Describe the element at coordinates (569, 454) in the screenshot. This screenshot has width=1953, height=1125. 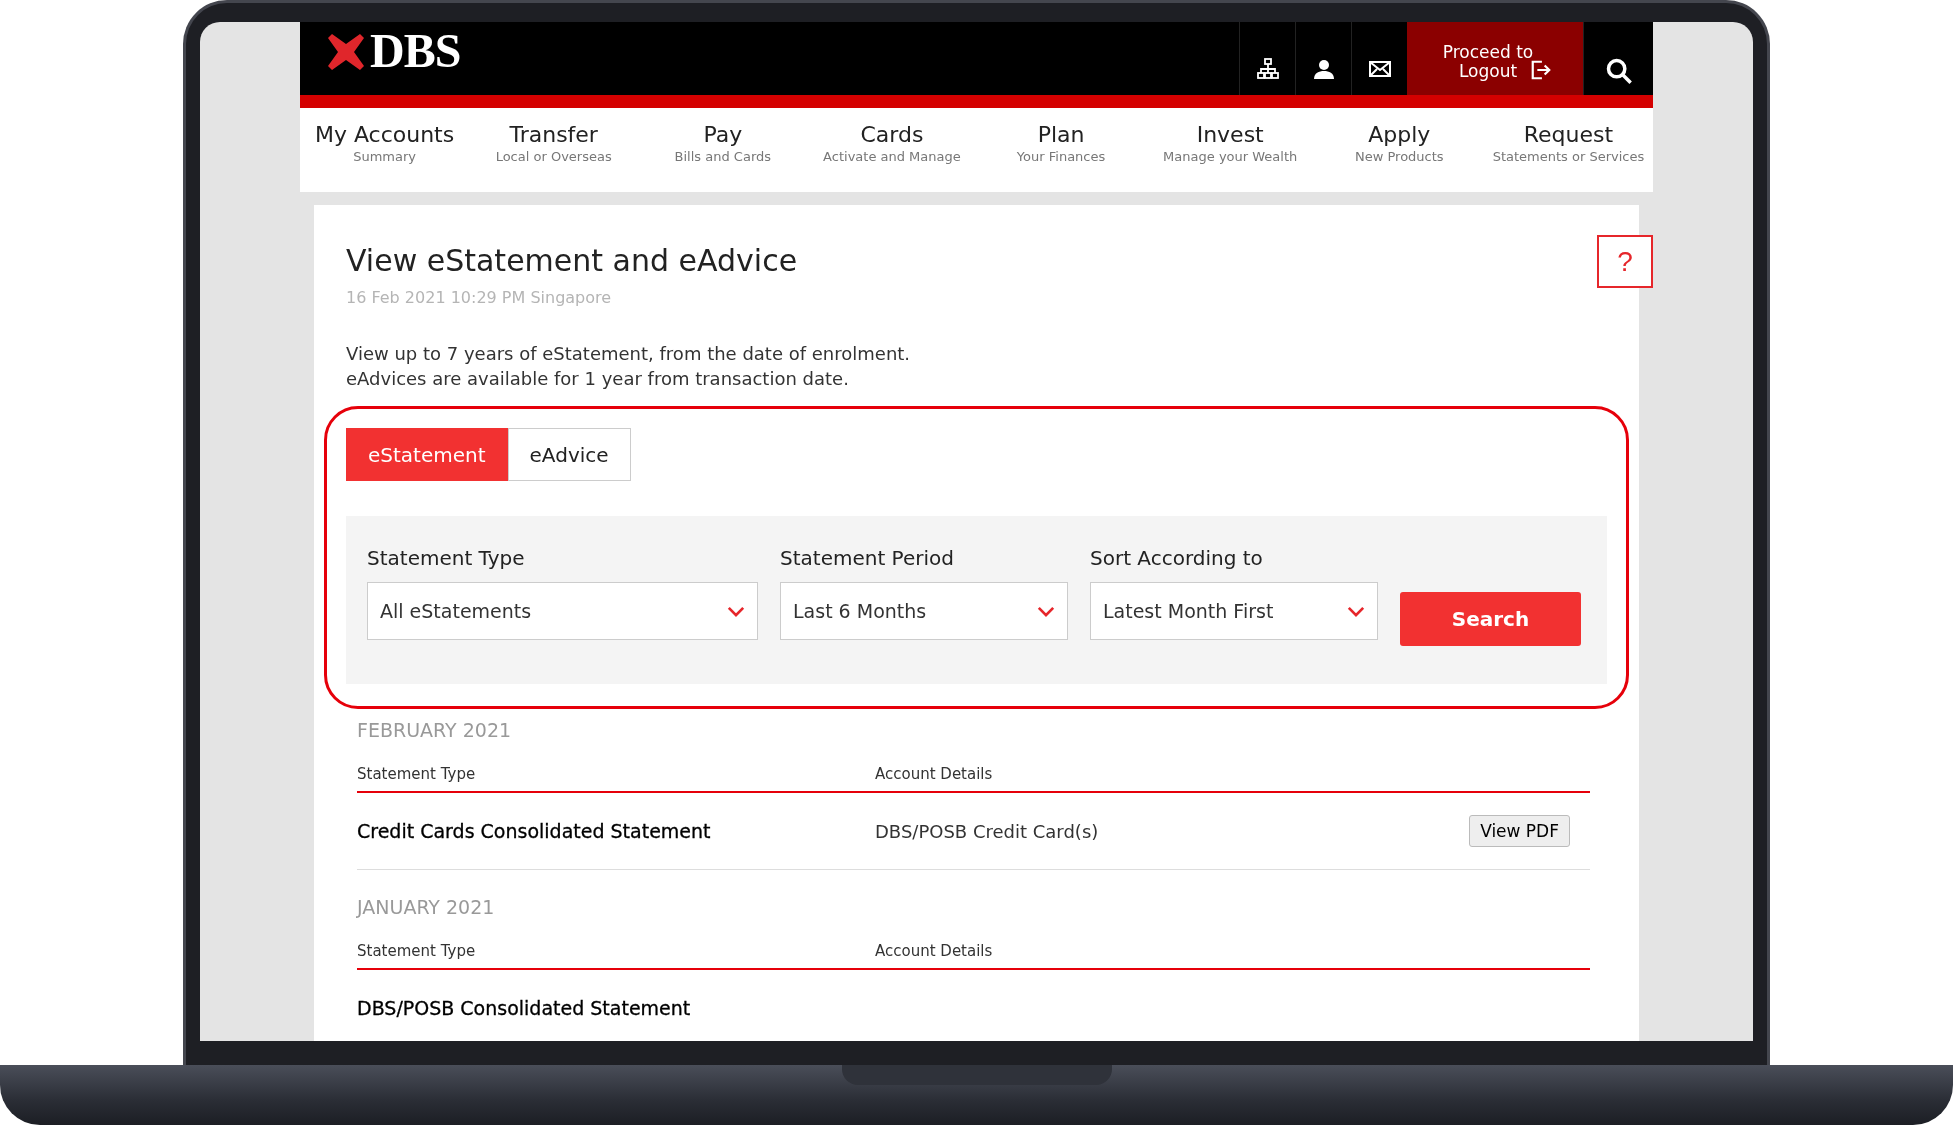
I see `tab: eAdvice` at that location.